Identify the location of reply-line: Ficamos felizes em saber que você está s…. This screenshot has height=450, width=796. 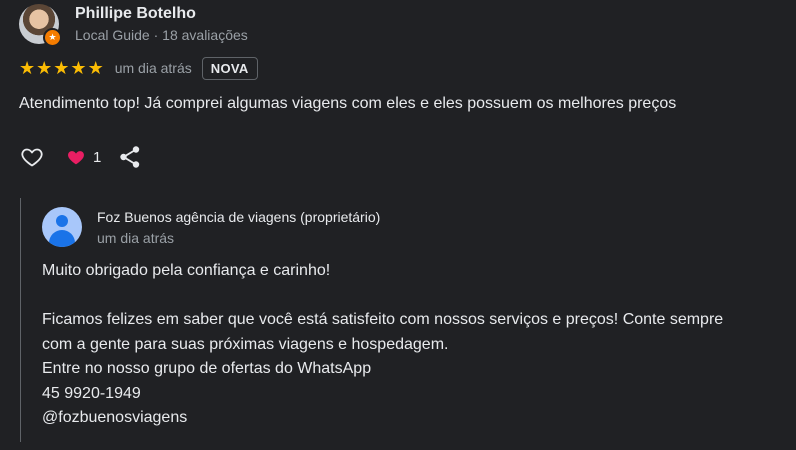
(383, 319).